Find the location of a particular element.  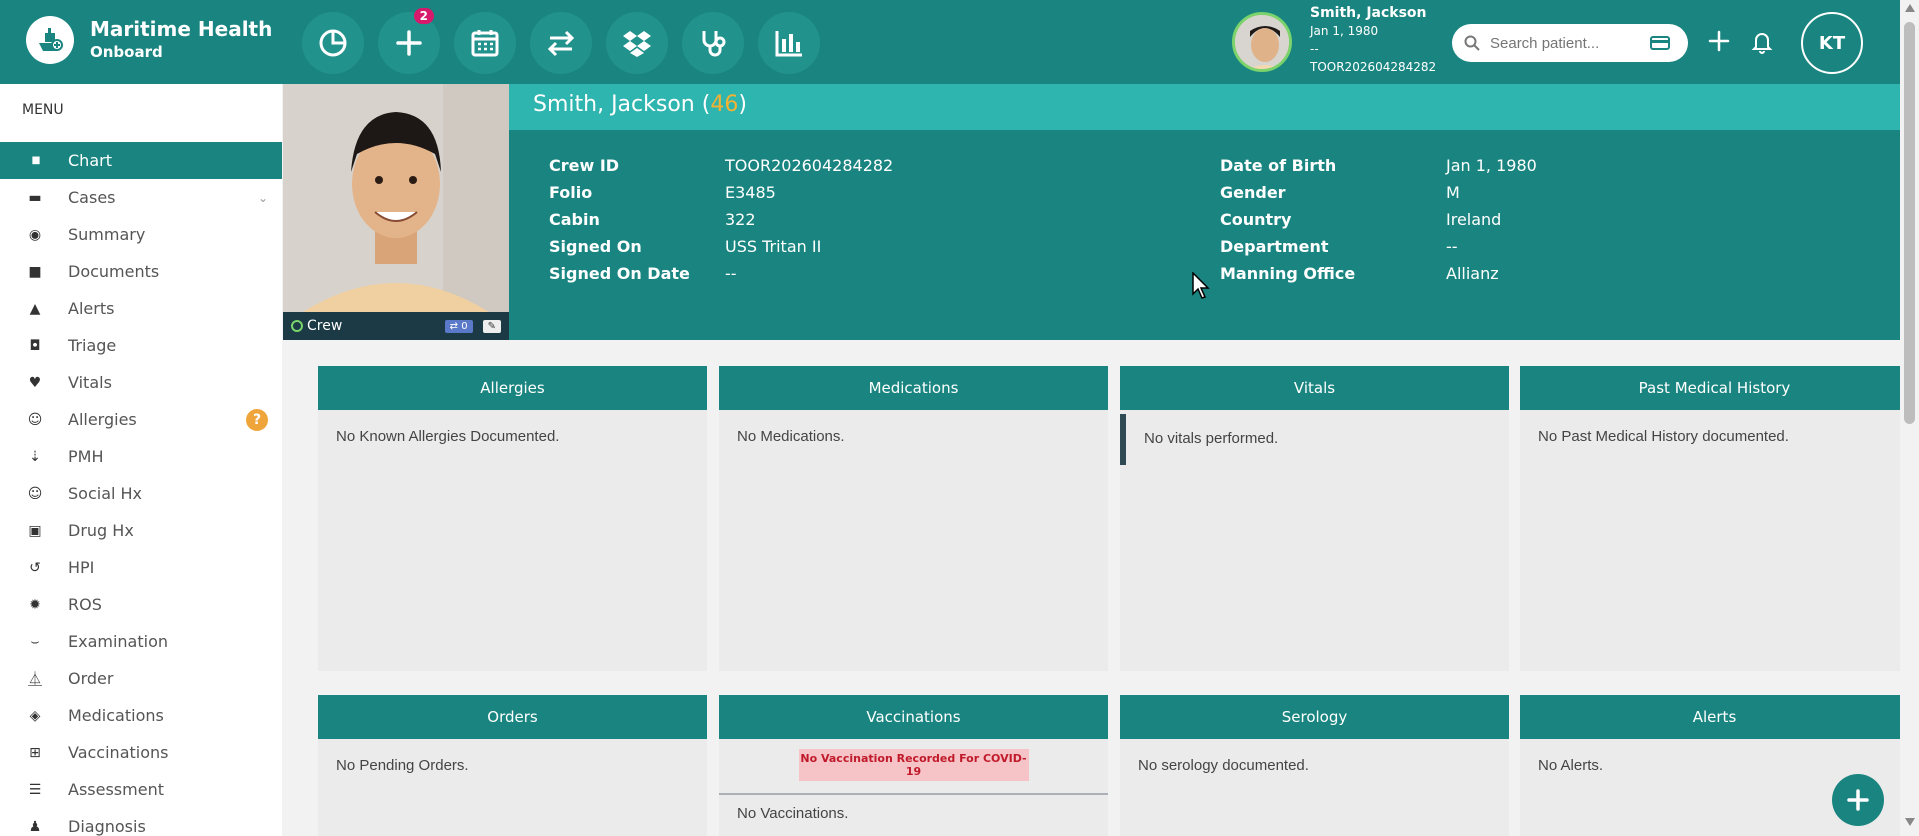

sidebar-item-vaccinations: ⊞ Vaccinations is located at coordinates (141, 752).